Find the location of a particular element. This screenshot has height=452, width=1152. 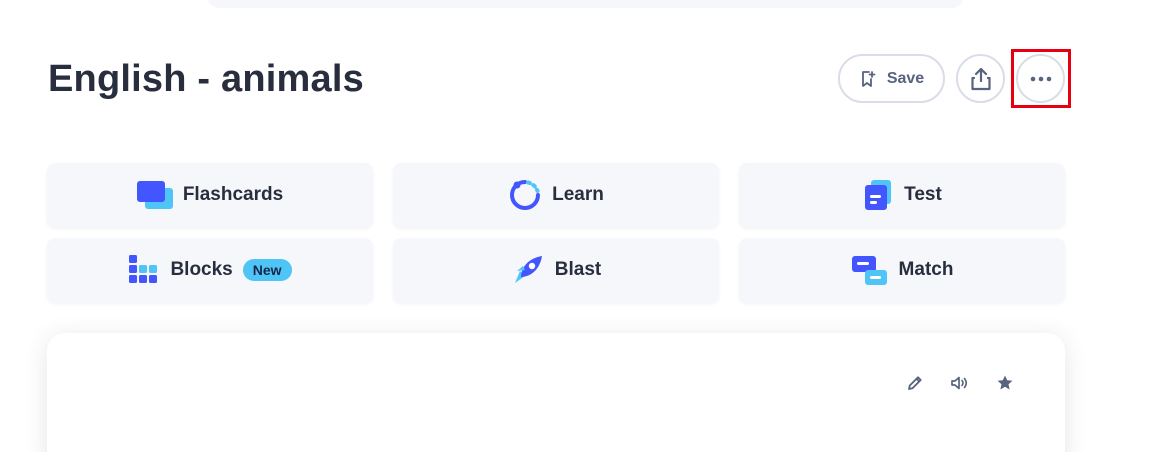

share-icon is located at coordinates (980, 78).